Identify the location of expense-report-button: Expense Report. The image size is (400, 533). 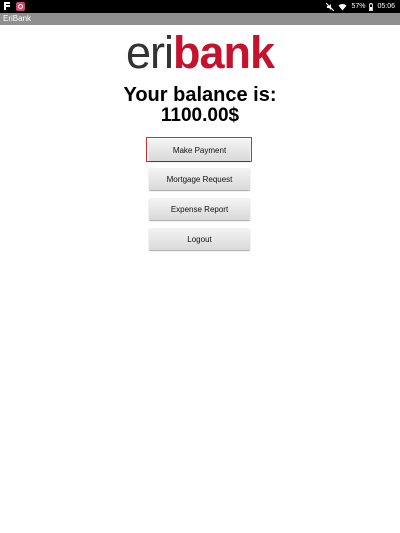
(199, 209).